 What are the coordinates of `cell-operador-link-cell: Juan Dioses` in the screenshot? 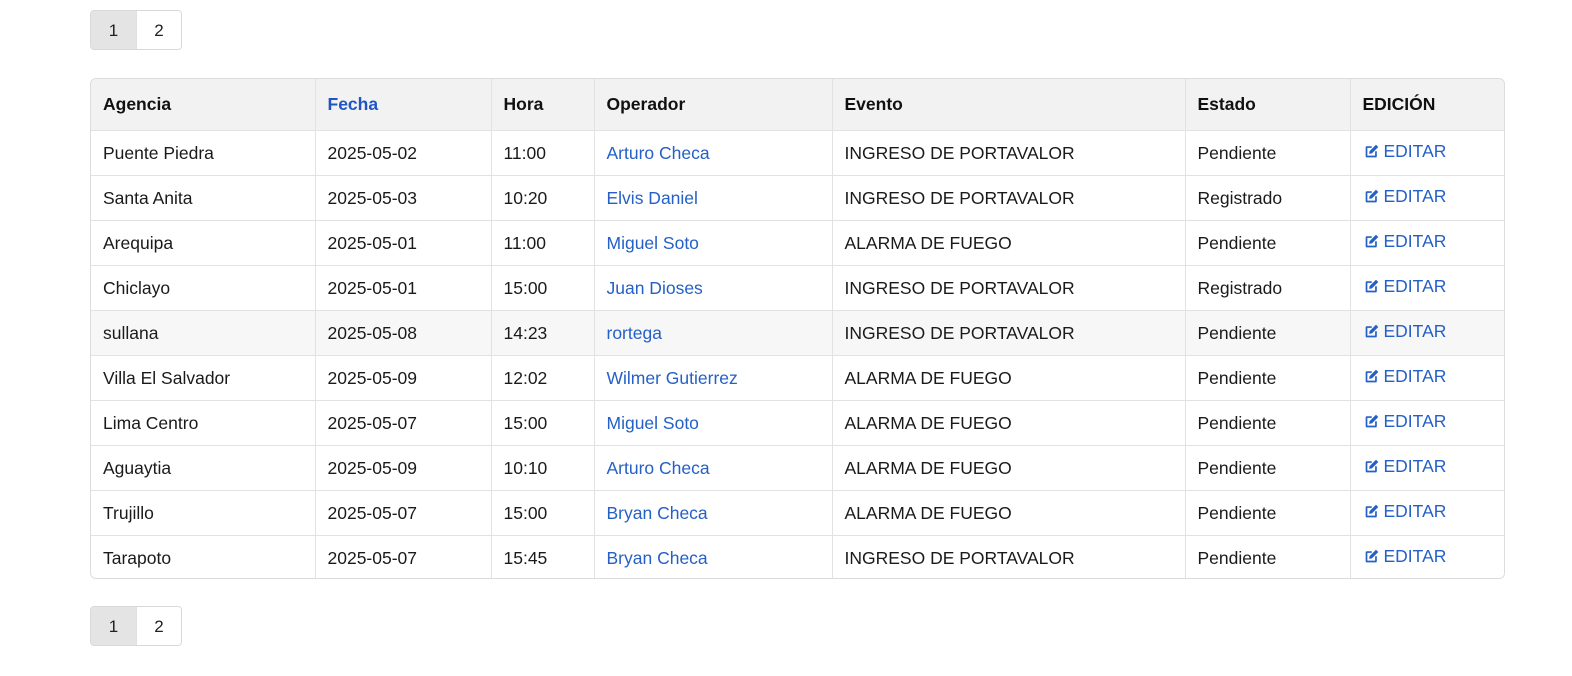 It's located at (713, 288).